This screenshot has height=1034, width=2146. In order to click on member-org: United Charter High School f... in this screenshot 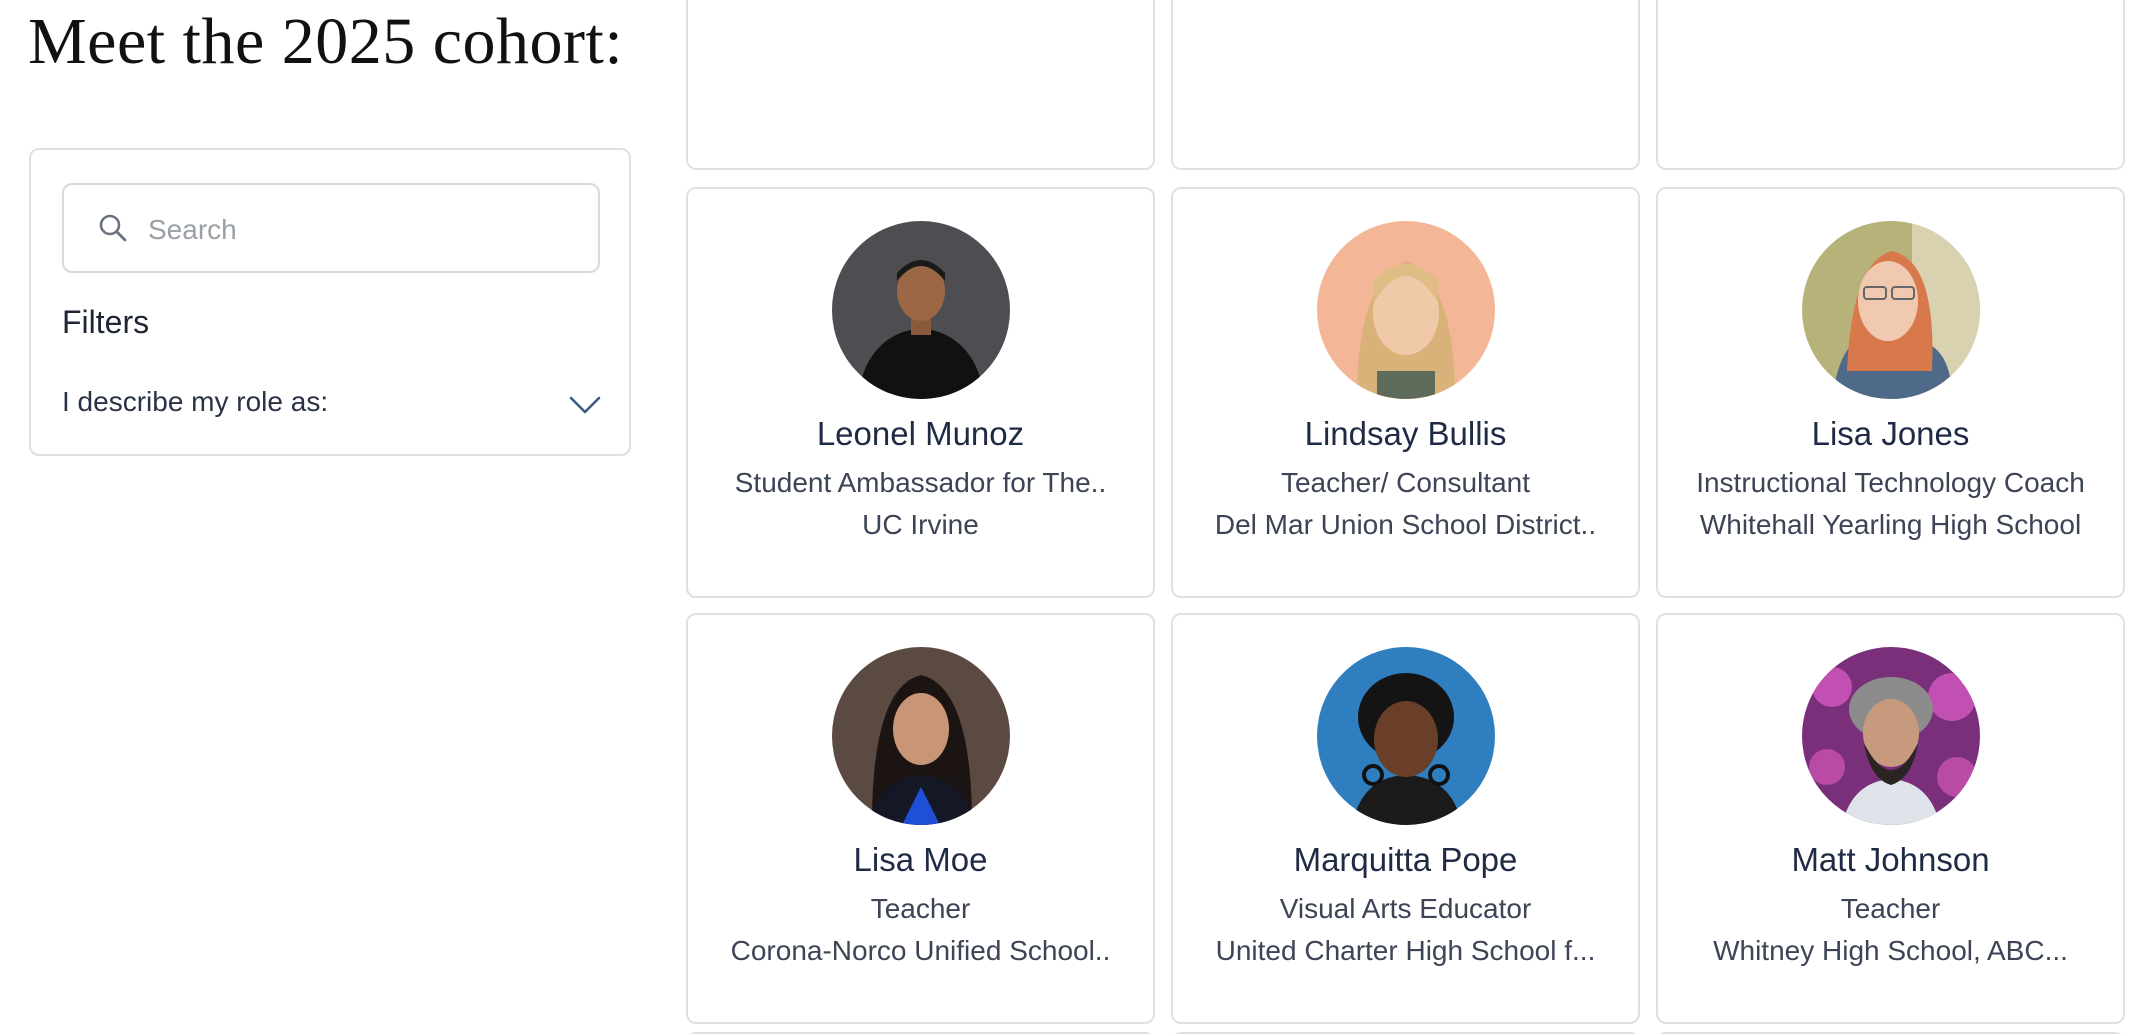, I will do `click(1405, 950)`.